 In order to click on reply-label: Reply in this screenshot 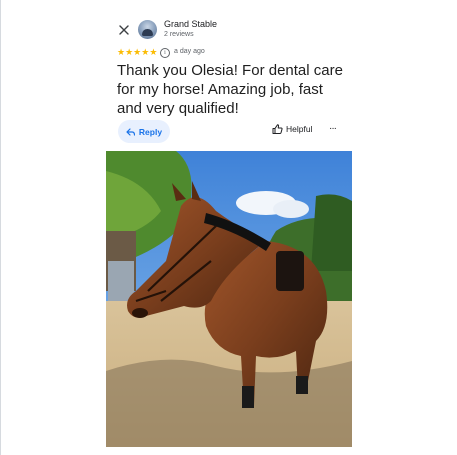, I will do `click(150, 131)`.